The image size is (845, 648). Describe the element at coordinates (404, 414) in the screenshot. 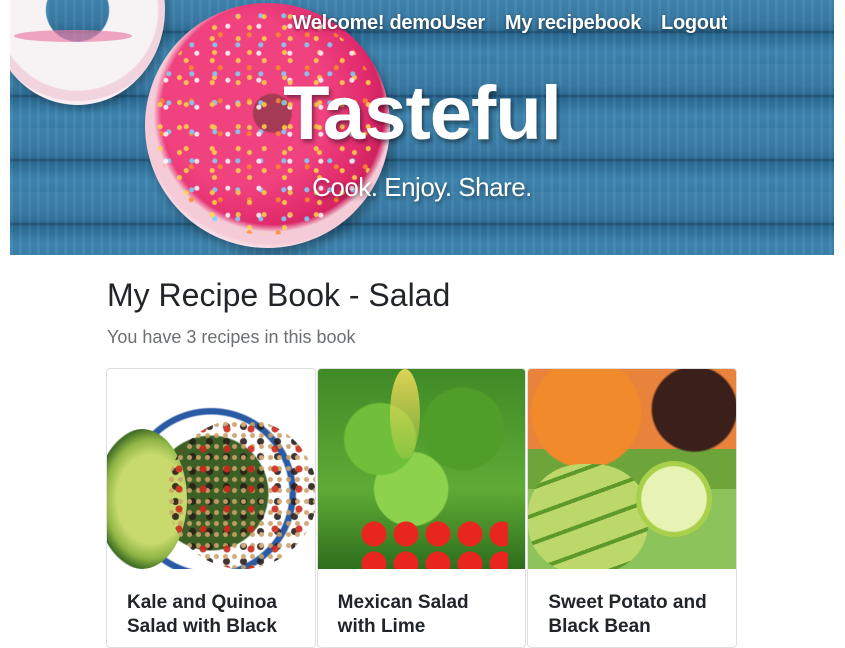

I see `dressing-drizzle` at that location.